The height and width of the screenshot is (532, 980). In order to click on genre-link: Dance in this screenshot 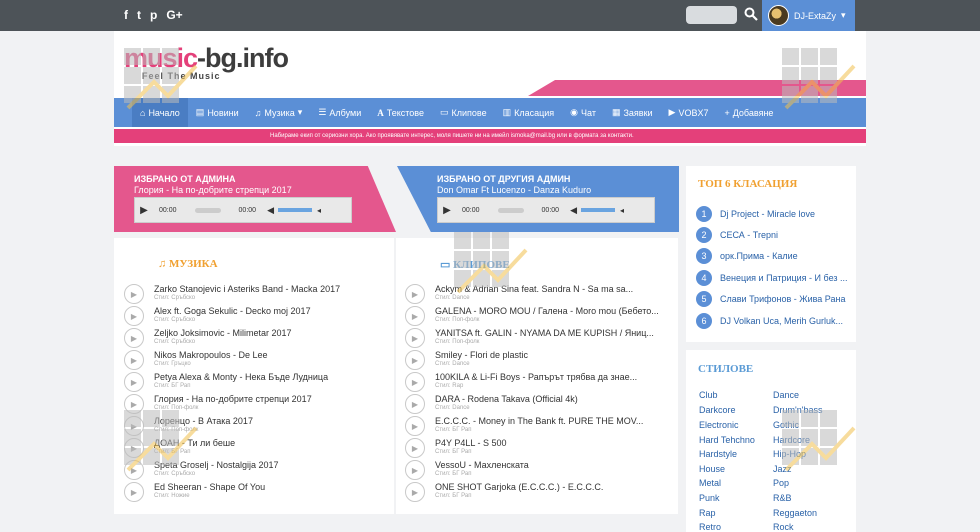, I will do `click(786, 395)`.